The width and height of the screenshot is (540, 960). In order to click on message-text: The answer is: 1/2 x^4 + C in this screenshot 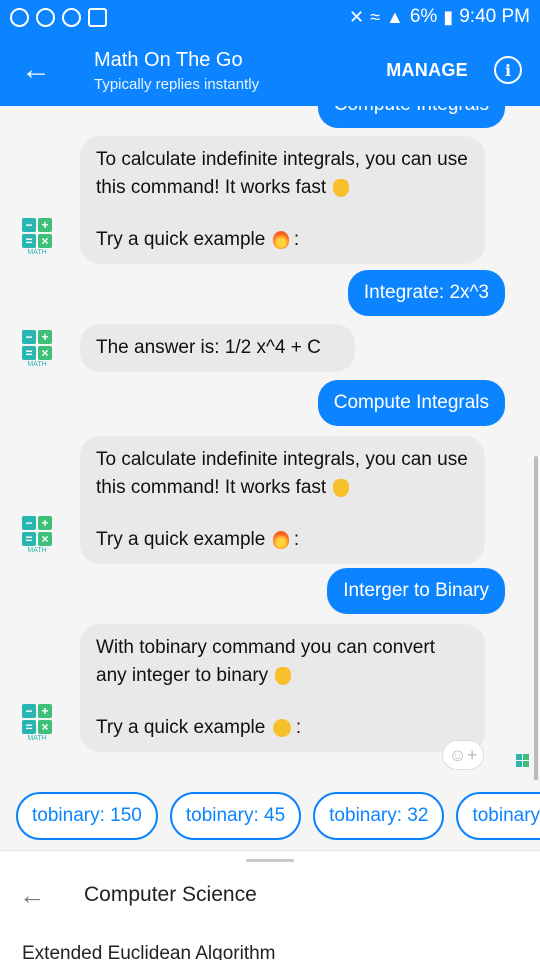, I will do `click(208, 347)`.